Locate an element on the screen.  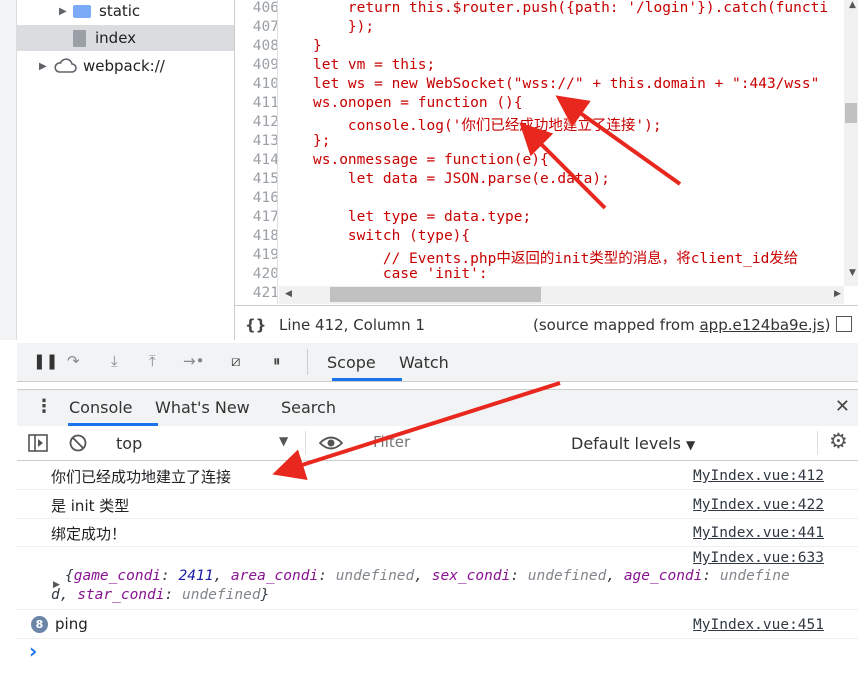
console-prompt: › is located at coordinates (437, 660).